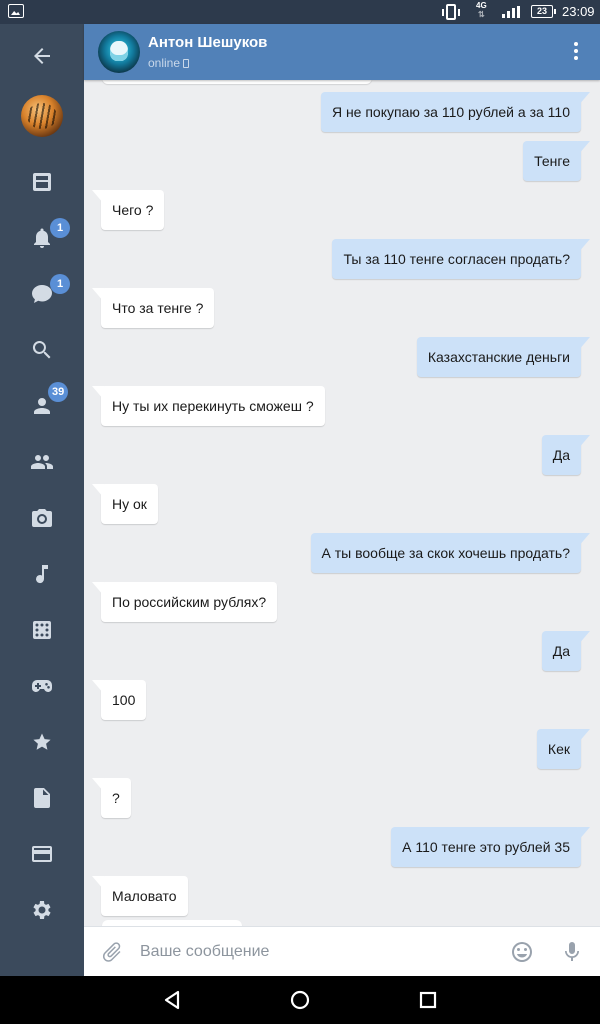 The width and height of the screenshot is (600, 1024). I want to click on smiley-icon, so click(522, 952).